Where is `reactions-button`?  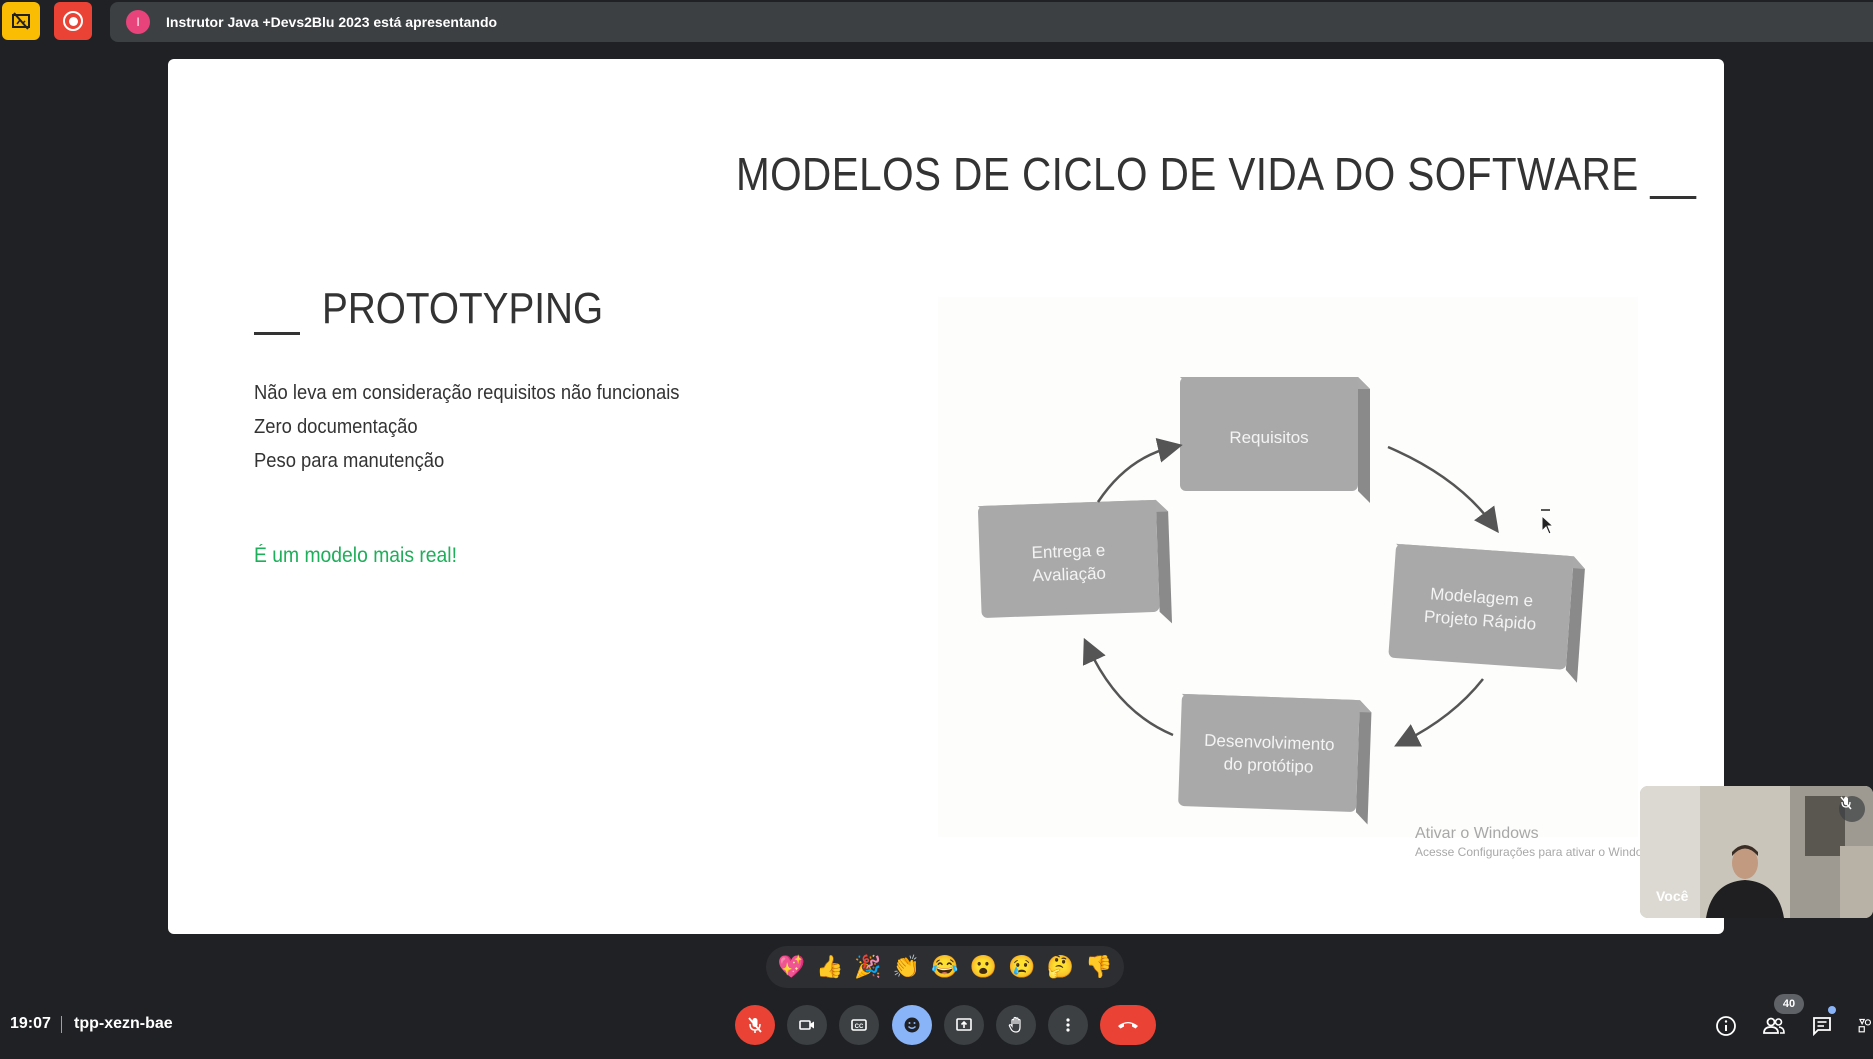
reactions-button is located at coordinates (912, 1025).